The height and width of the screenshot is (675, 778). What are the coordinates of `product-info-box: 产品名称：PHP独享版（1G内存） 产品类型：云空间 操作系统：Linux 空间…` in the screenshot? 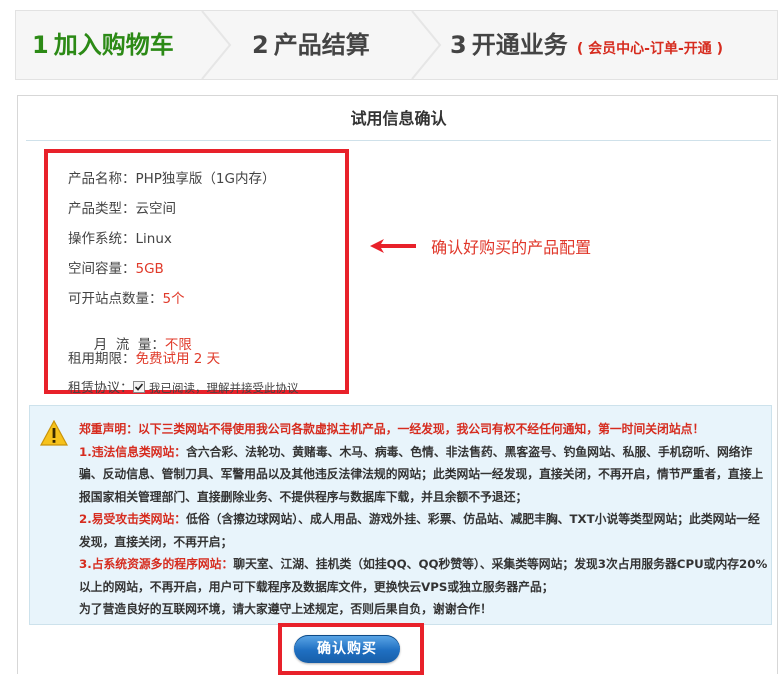 It's located at (196, 272).